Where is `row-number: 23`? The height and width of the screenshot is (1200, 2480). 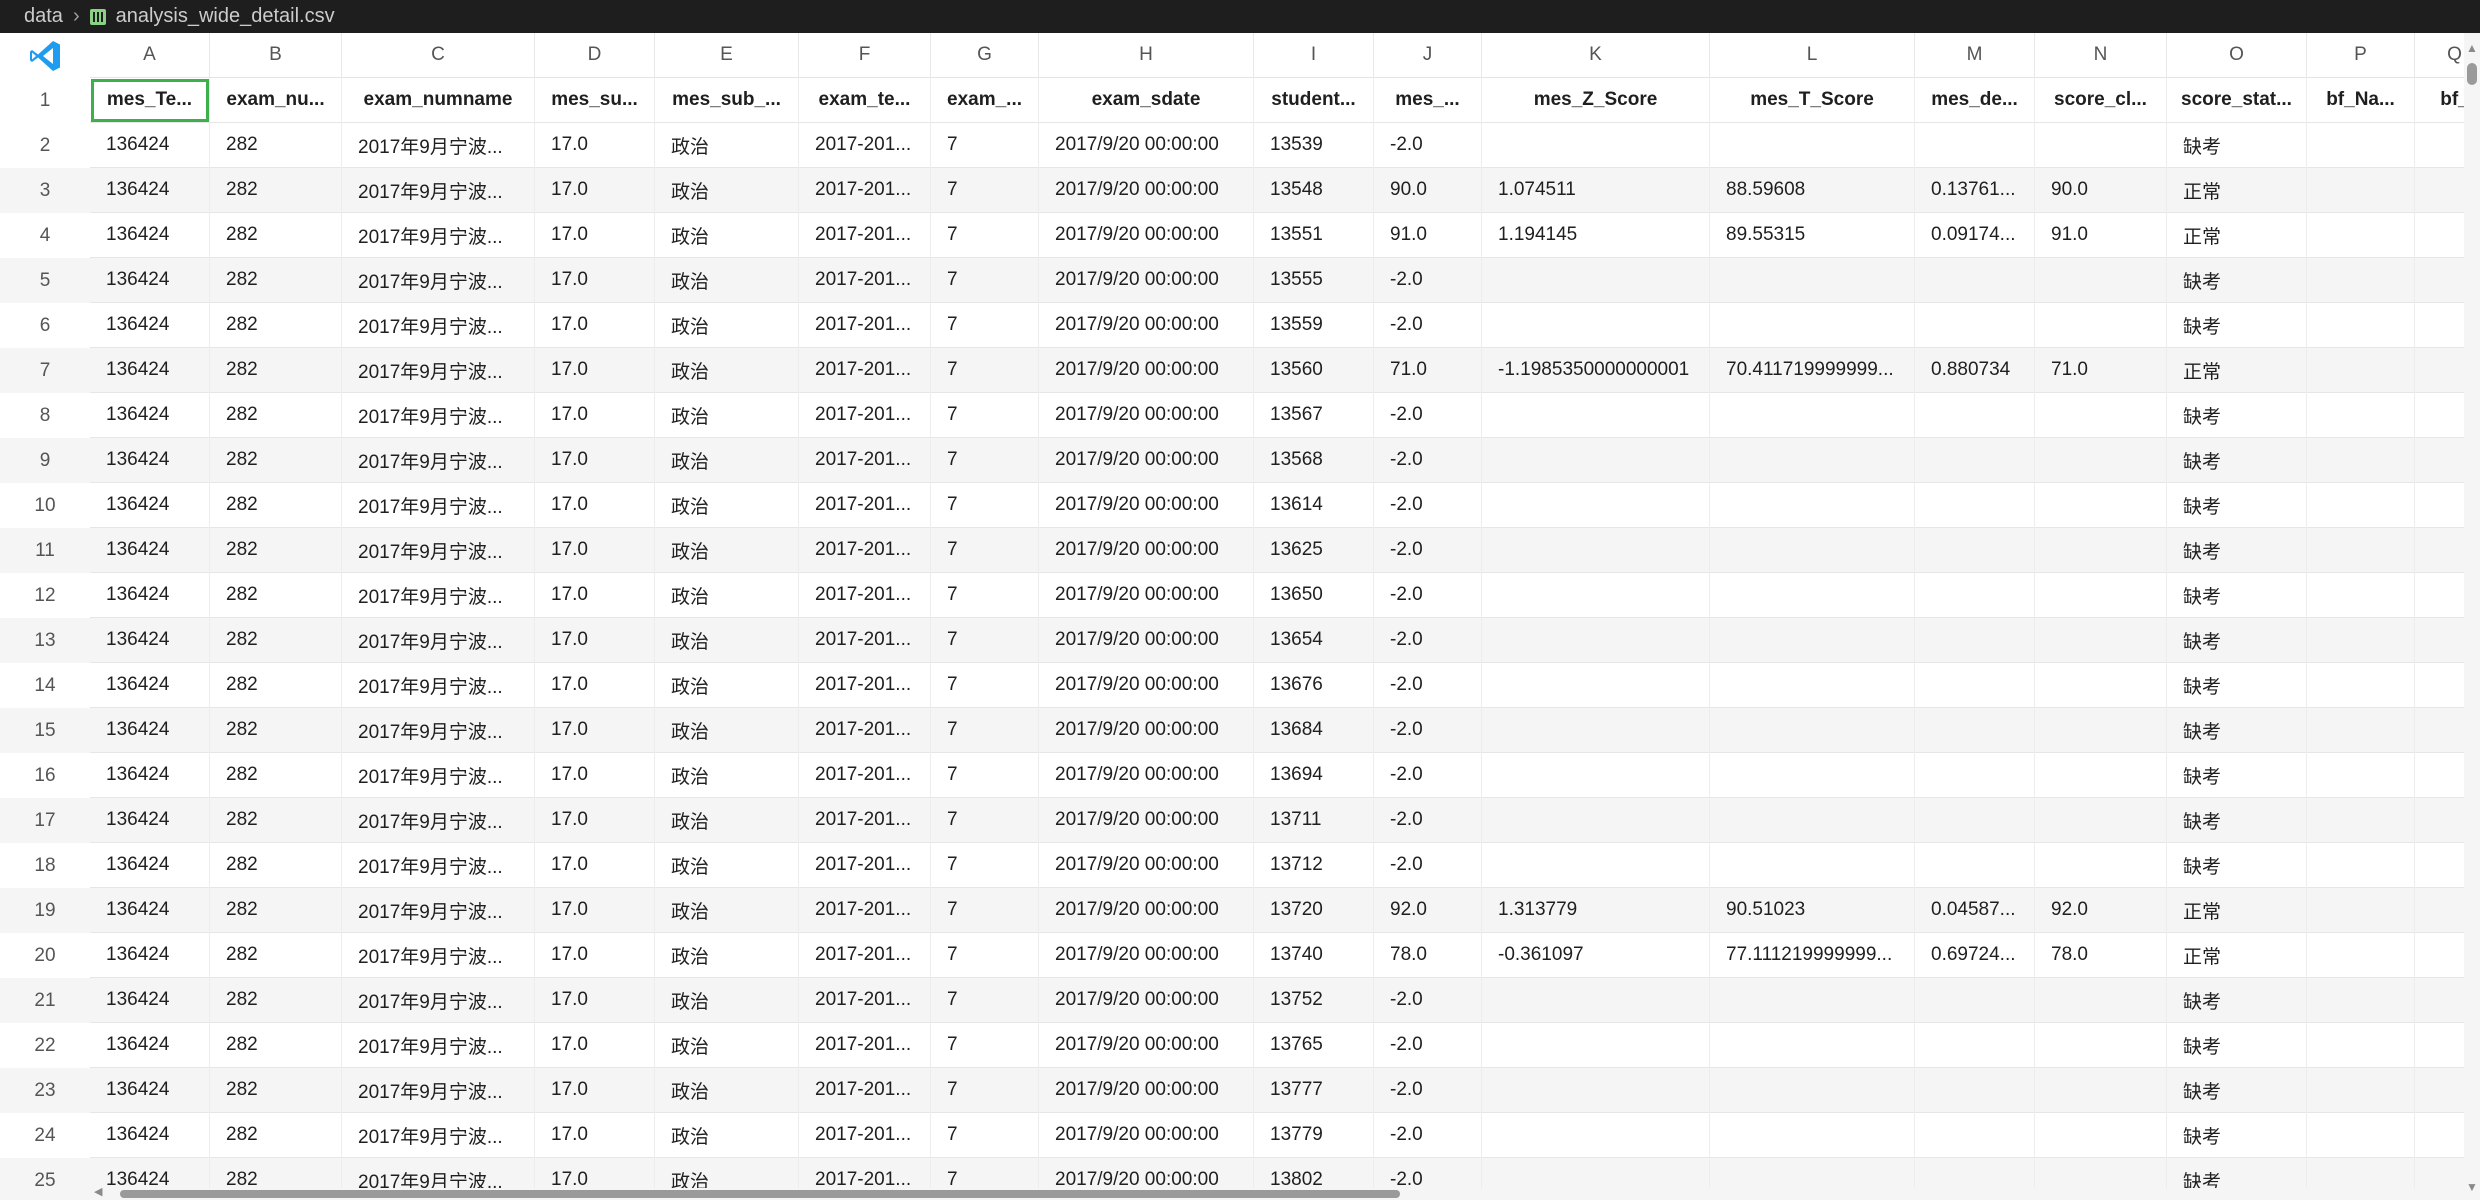 row-number: 23 is located at coordinates (45, 1090).